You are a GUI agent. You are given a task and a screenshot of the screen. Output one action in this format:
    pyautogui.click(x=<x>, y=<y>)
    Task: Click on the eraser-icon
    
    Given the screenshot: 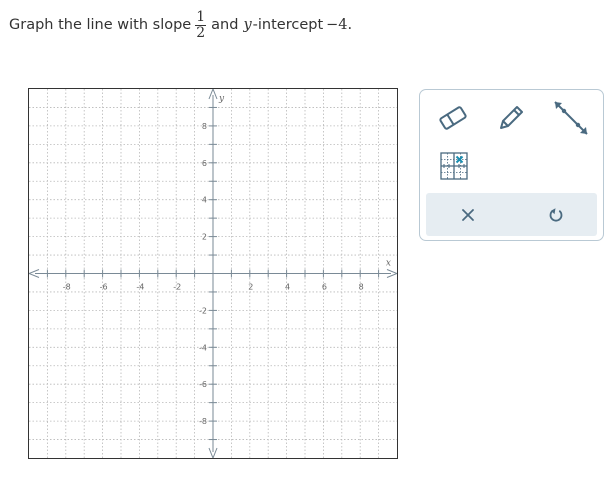 What is the action you would take?
    pyautogui.click(x=453, y=118)
    